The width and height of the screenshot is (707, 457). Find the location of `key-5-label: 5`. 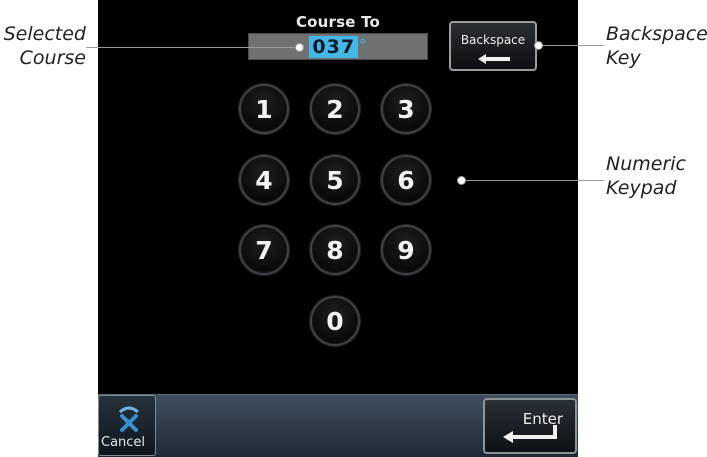

key-5-label: 5 is located at coordinates (335, 180).